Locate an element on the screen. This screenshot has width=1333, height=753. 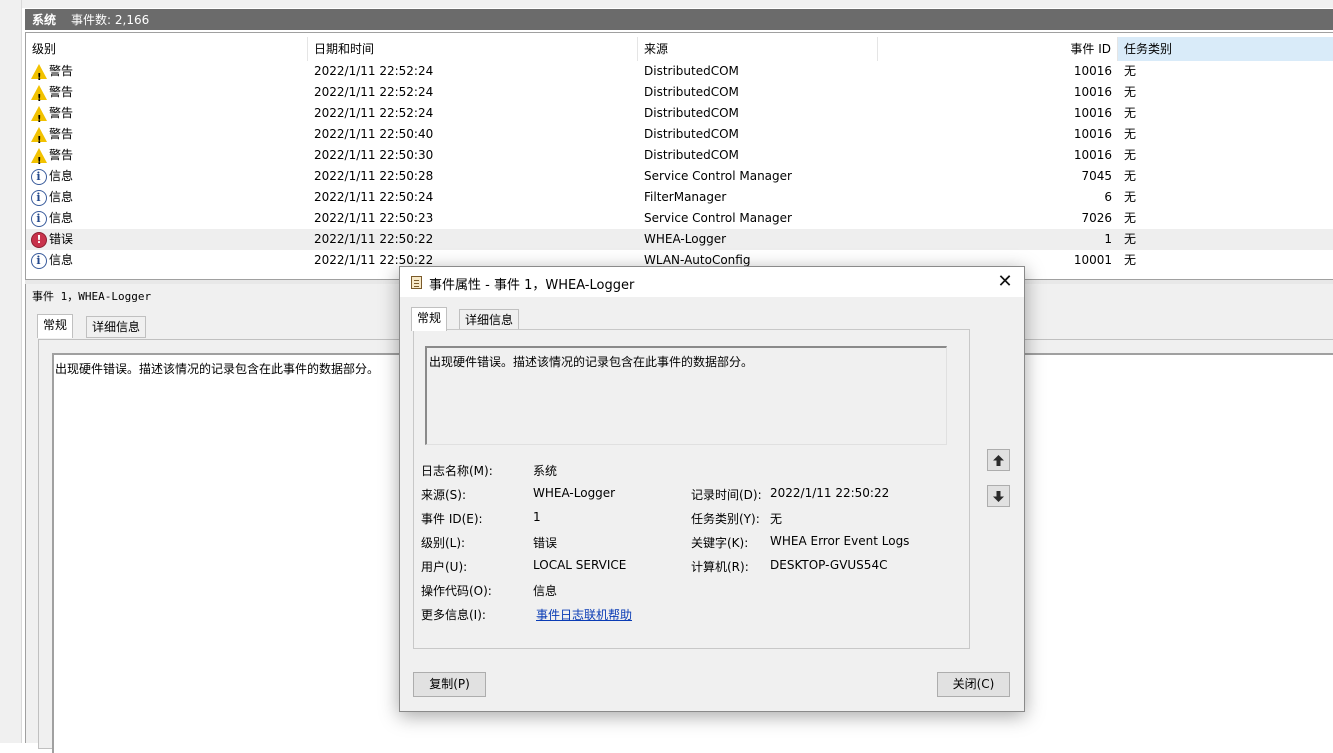
computer-label: 计算机(R): is located at coordinates (720, 567).